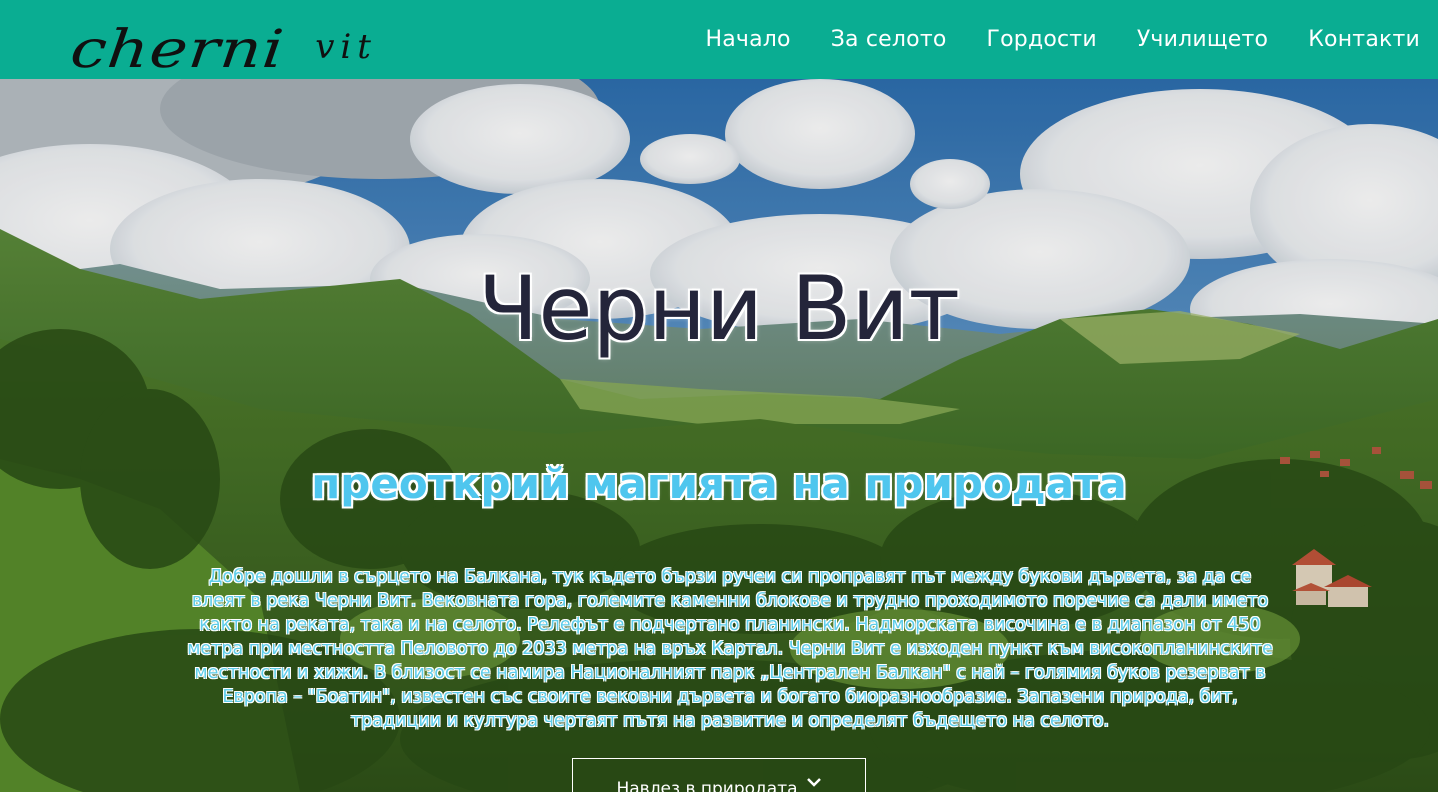 The height and width of the screenshot is (792, 1438). I want to click on hero-subtitle: преоткрий магията на природата, so click(719, 483).